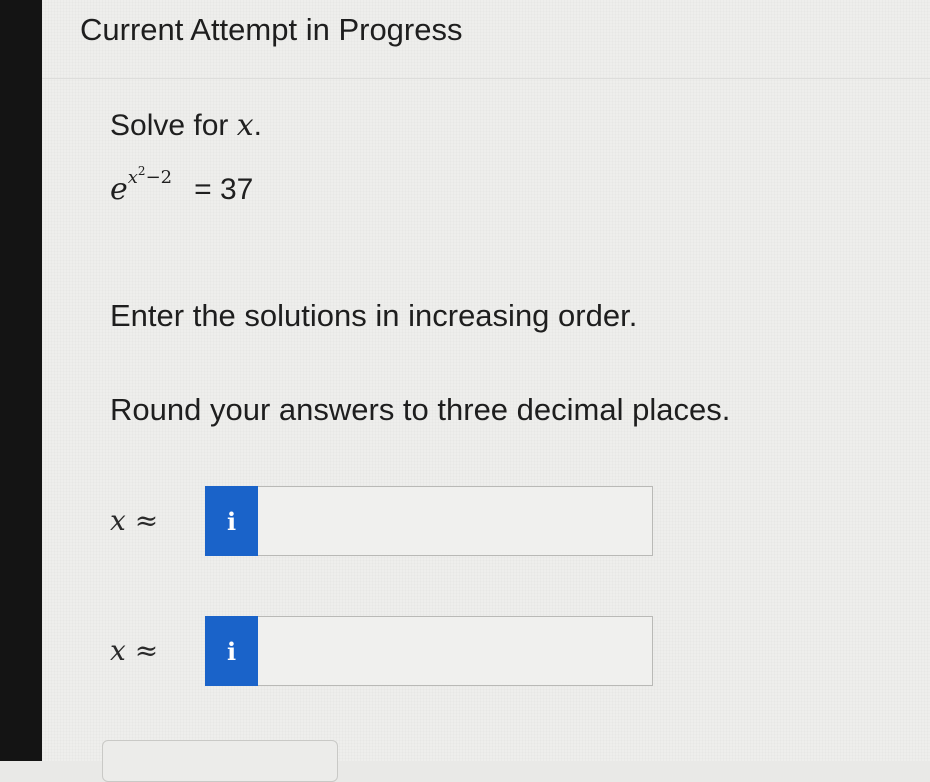  I want to click on equation-exponent: x2−2, so click(150, 176).